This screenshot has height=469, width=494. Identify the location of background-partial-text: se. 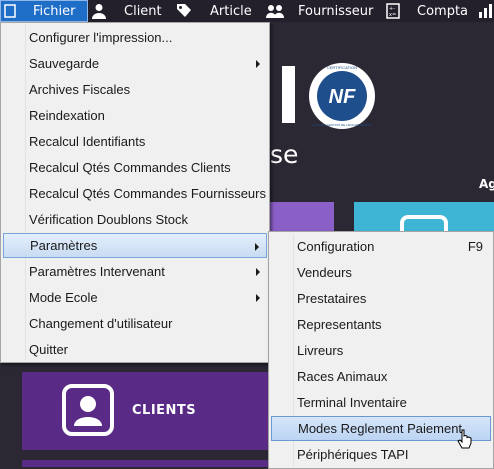
(284, 154).